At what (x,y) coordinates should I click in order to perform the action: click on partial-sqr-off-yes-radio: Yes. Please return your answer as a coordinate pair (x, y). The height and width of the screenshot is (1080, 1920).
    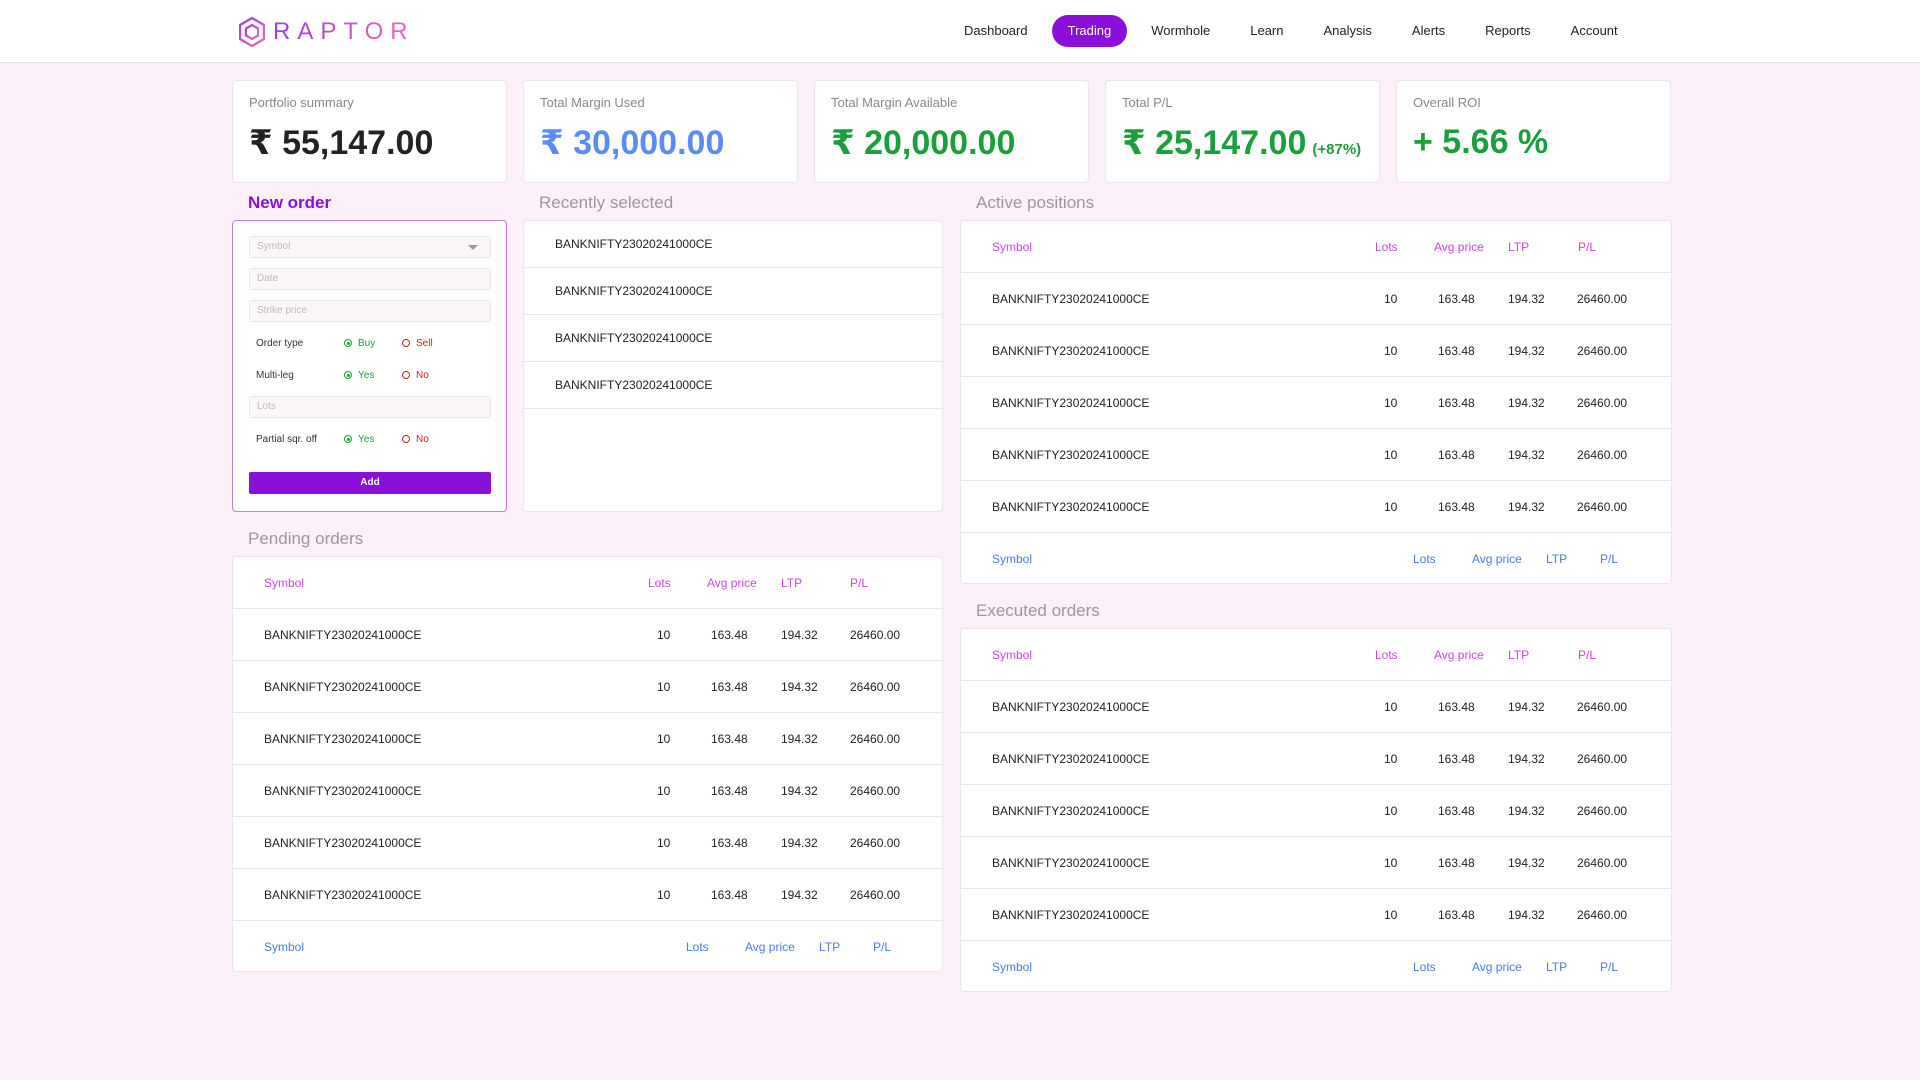
    Looking at the image, I should click on (373, 439).